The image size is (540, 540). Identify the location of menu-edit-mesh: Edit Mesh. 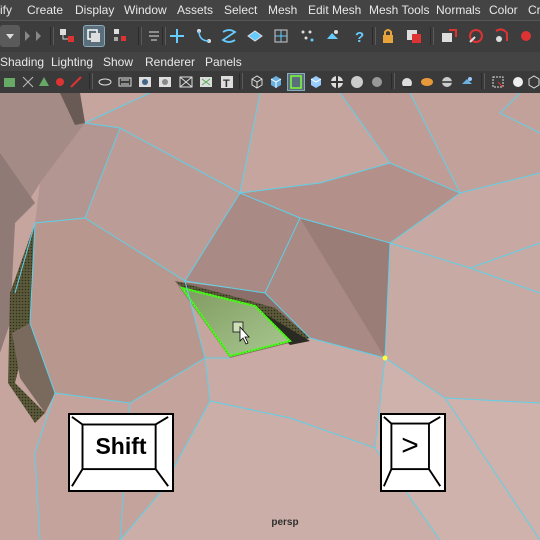
(334, 10).